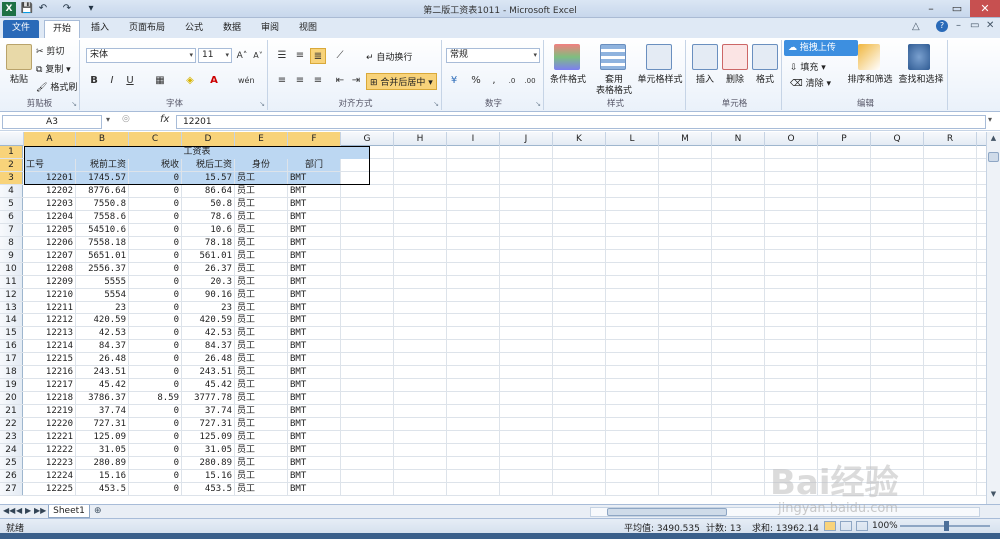 The width and height of the screenshot is (1000, 539). I want to click on cell-a6: 12204, so click(50, 216).